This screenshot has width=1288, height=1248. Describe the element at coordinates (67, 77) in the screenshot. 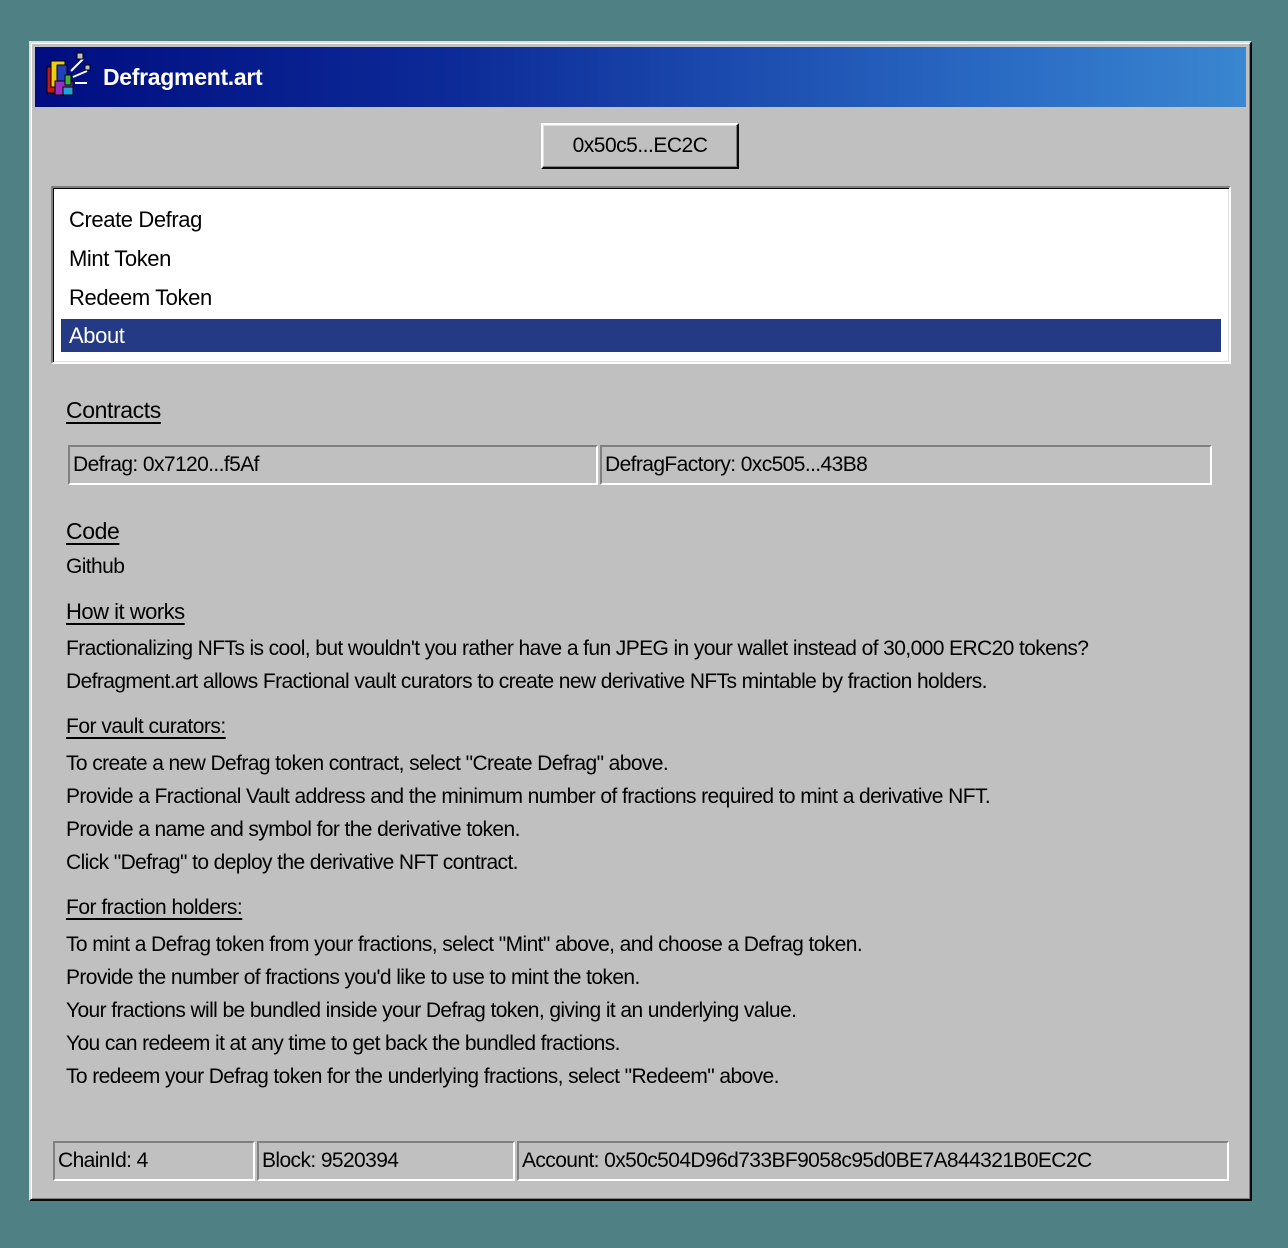

I see `defrag-app-icon` at that location.